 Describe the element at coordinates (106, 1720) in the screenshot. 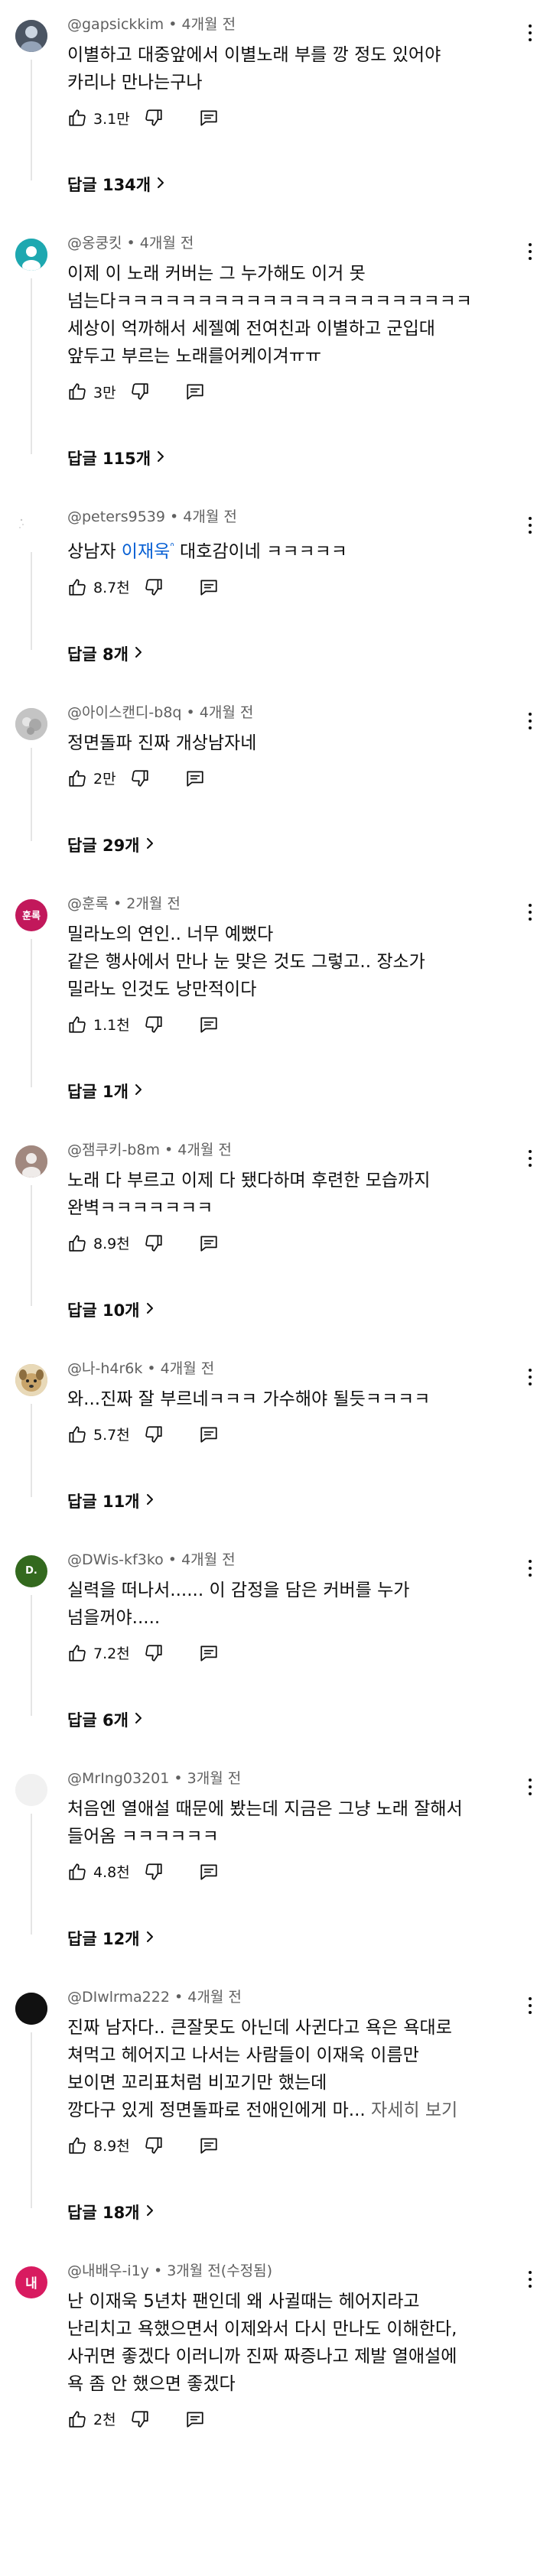

I see `view-replies-button: 답글 6개` at that location.